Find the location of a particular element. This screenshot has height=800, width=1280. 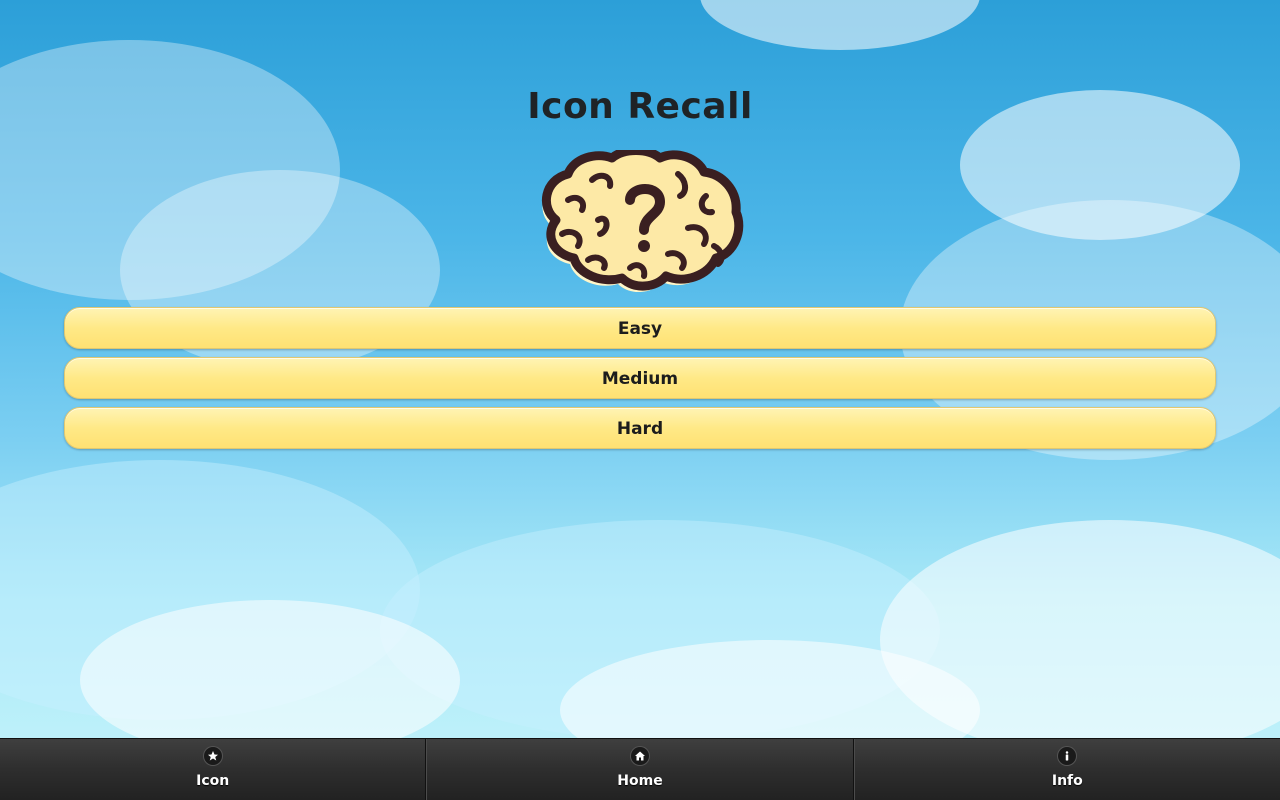

bottom-tab-bar: Icon Home Info is located at coordinates (640, 769).